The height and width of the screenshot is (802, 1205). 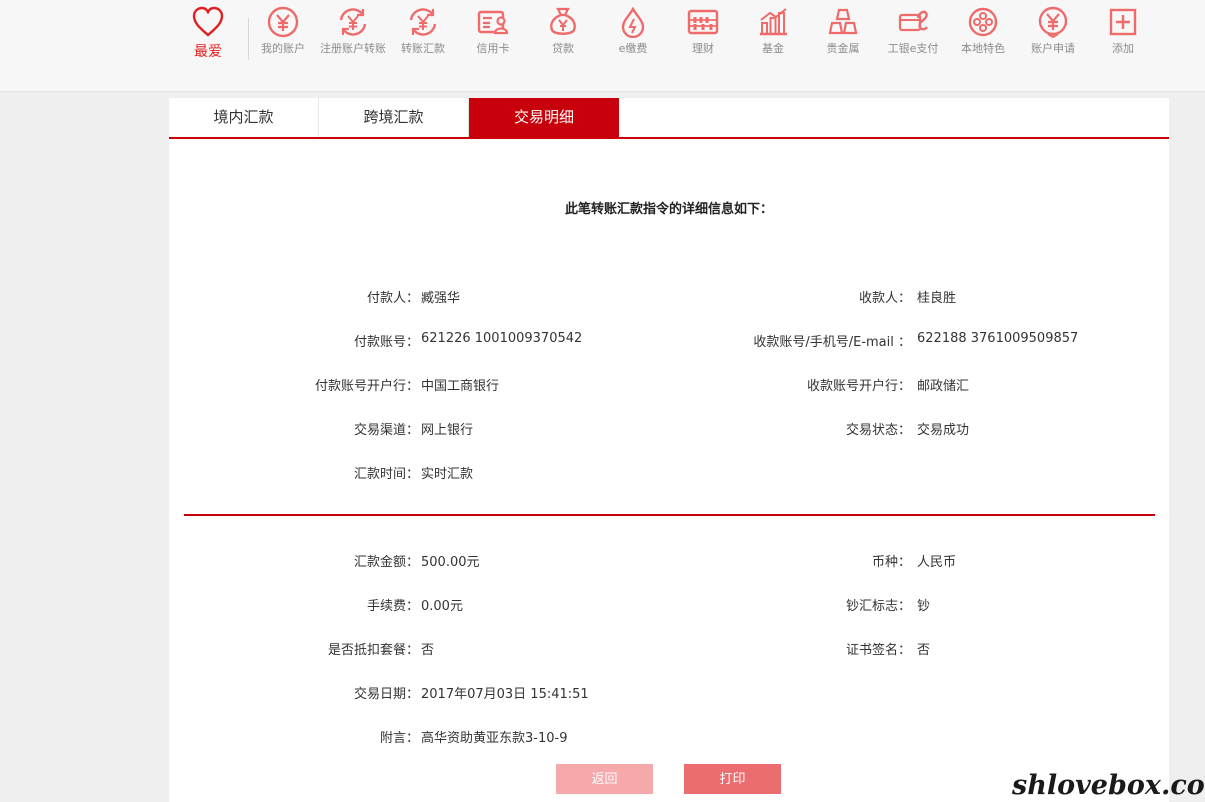 I want to click on transaction-date-label: 交易日期：, so click(x=386, y=694).